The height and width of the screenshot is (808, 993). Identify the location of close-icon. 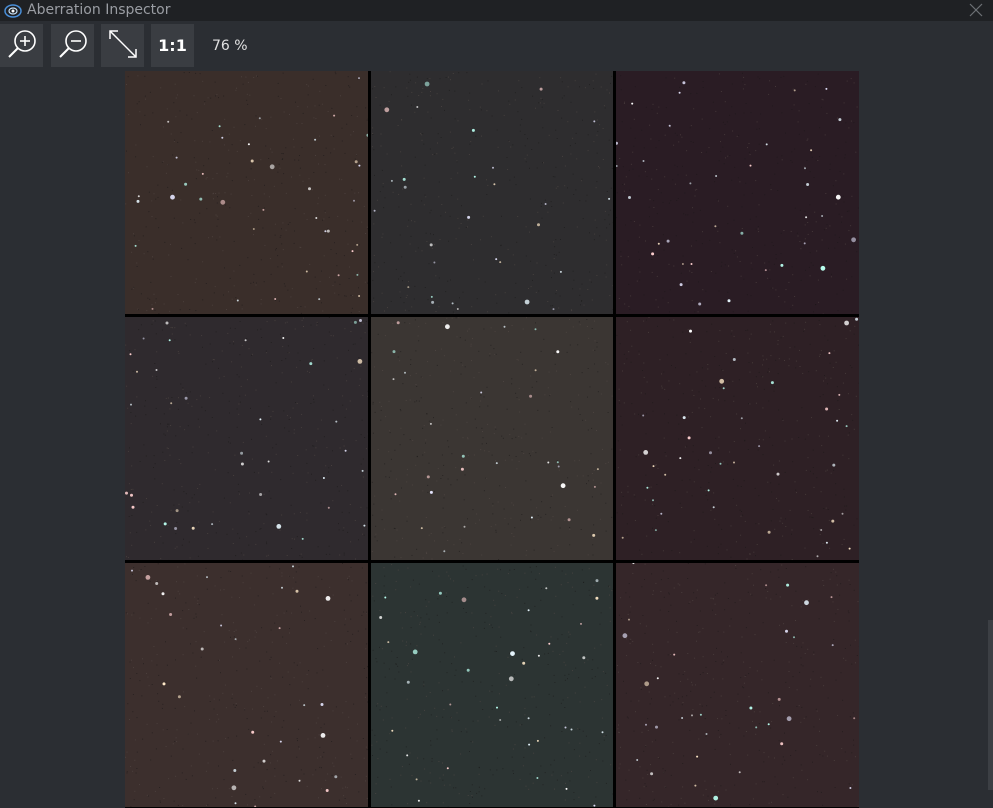
(976, 10).